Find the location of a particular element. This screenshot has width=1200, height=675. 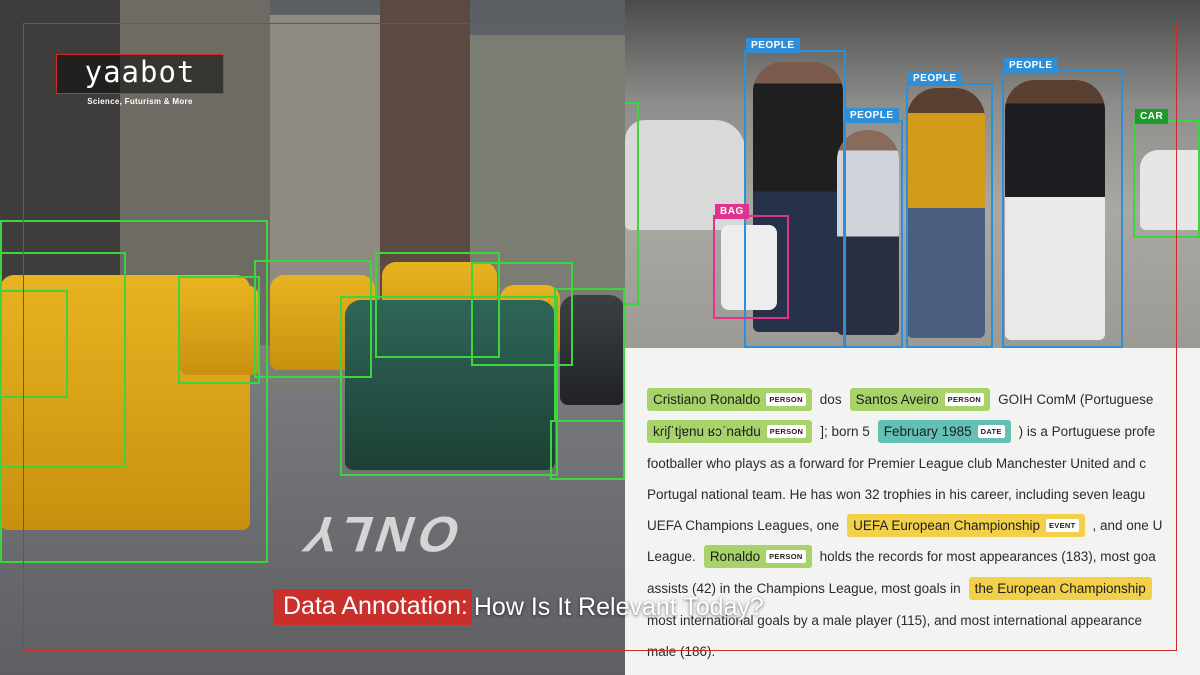

entity-person: Cristiano Ronaldo PERSON is located at coordinates (729, 399).